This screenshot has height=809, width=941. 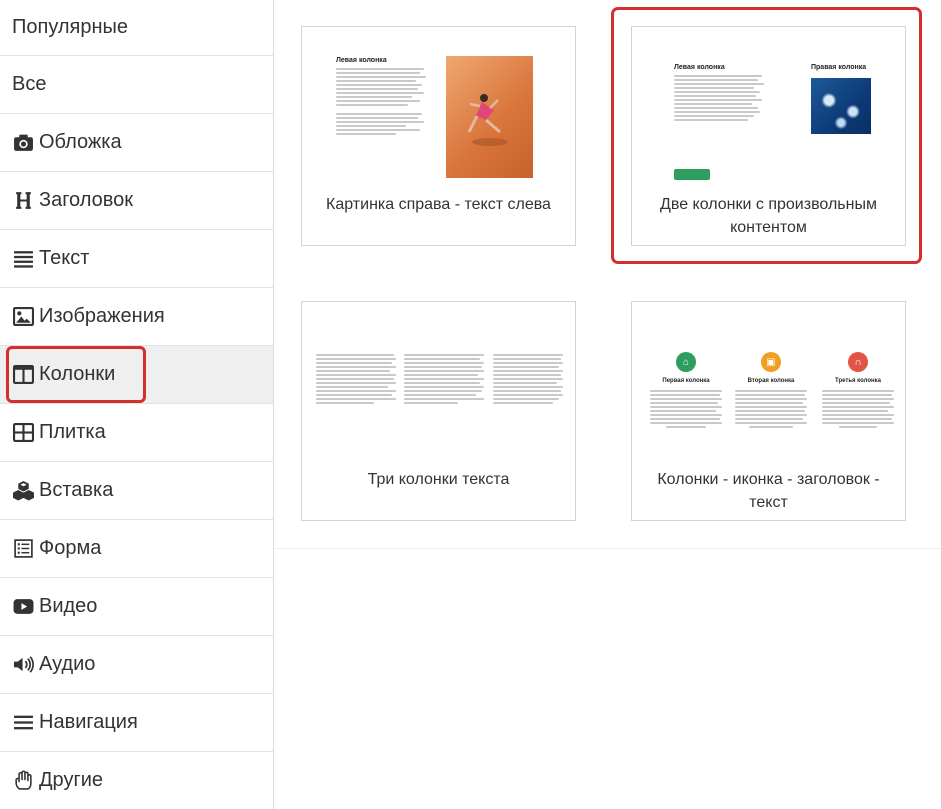 I want to click on grid-icon, so click(x=23, y=433).